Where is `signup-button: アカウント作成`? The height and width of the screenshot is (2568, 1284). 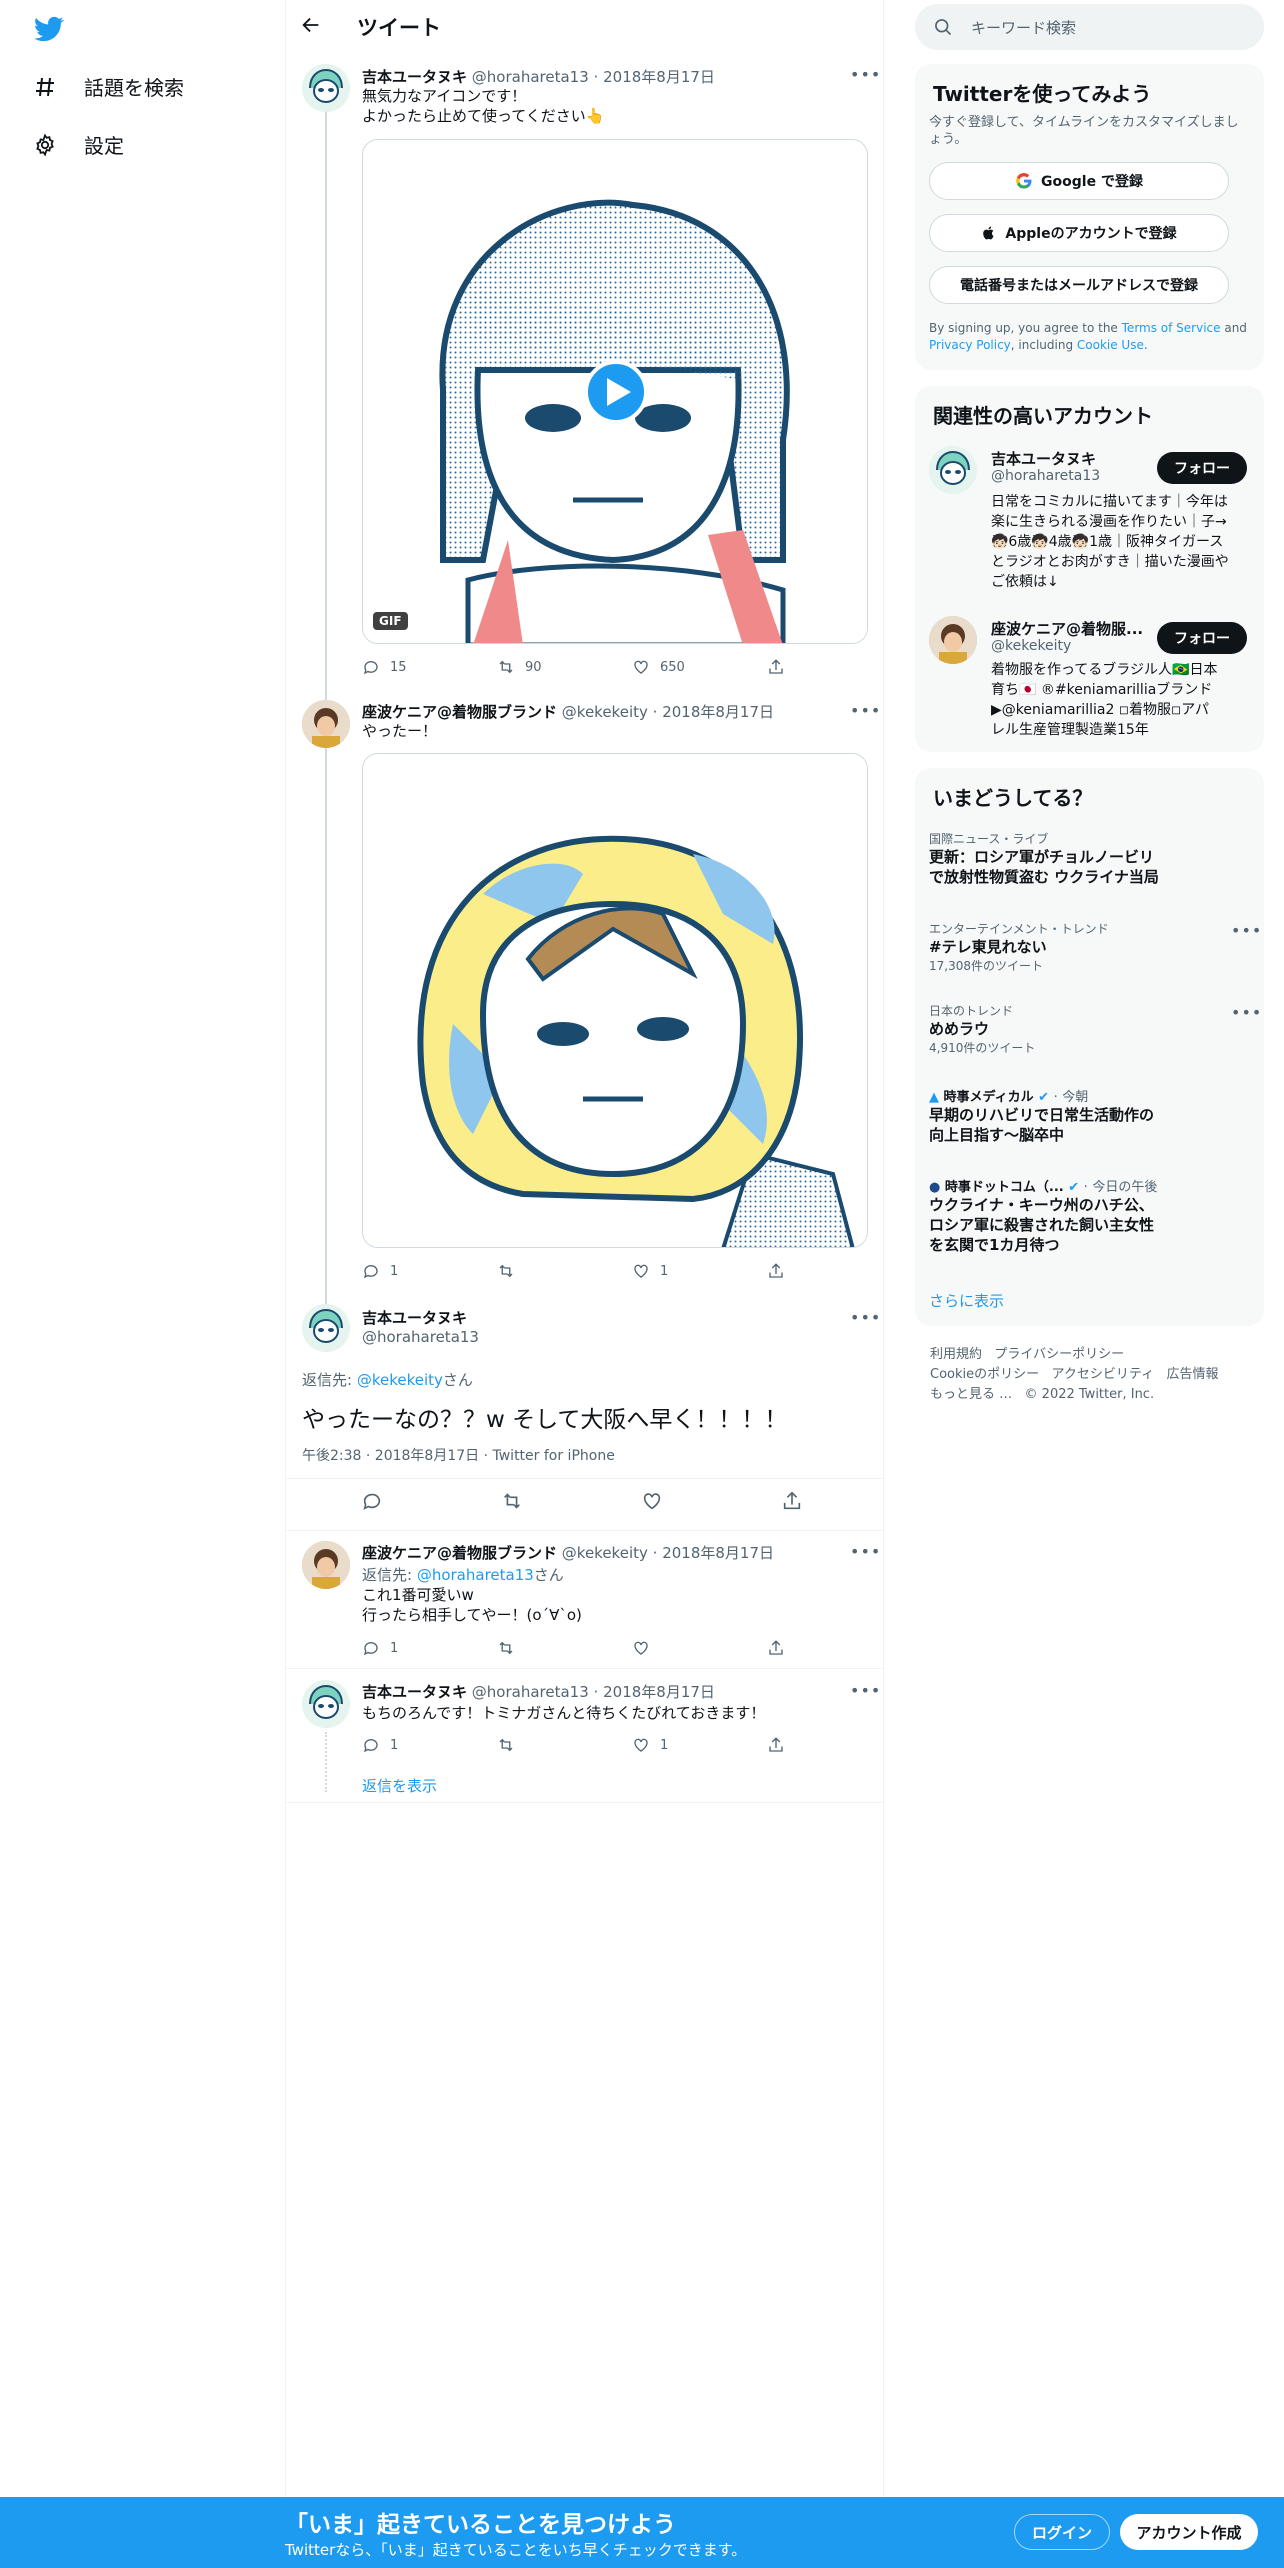 signup-button: アカウント作成 is located at coordinates (1189, 2532).